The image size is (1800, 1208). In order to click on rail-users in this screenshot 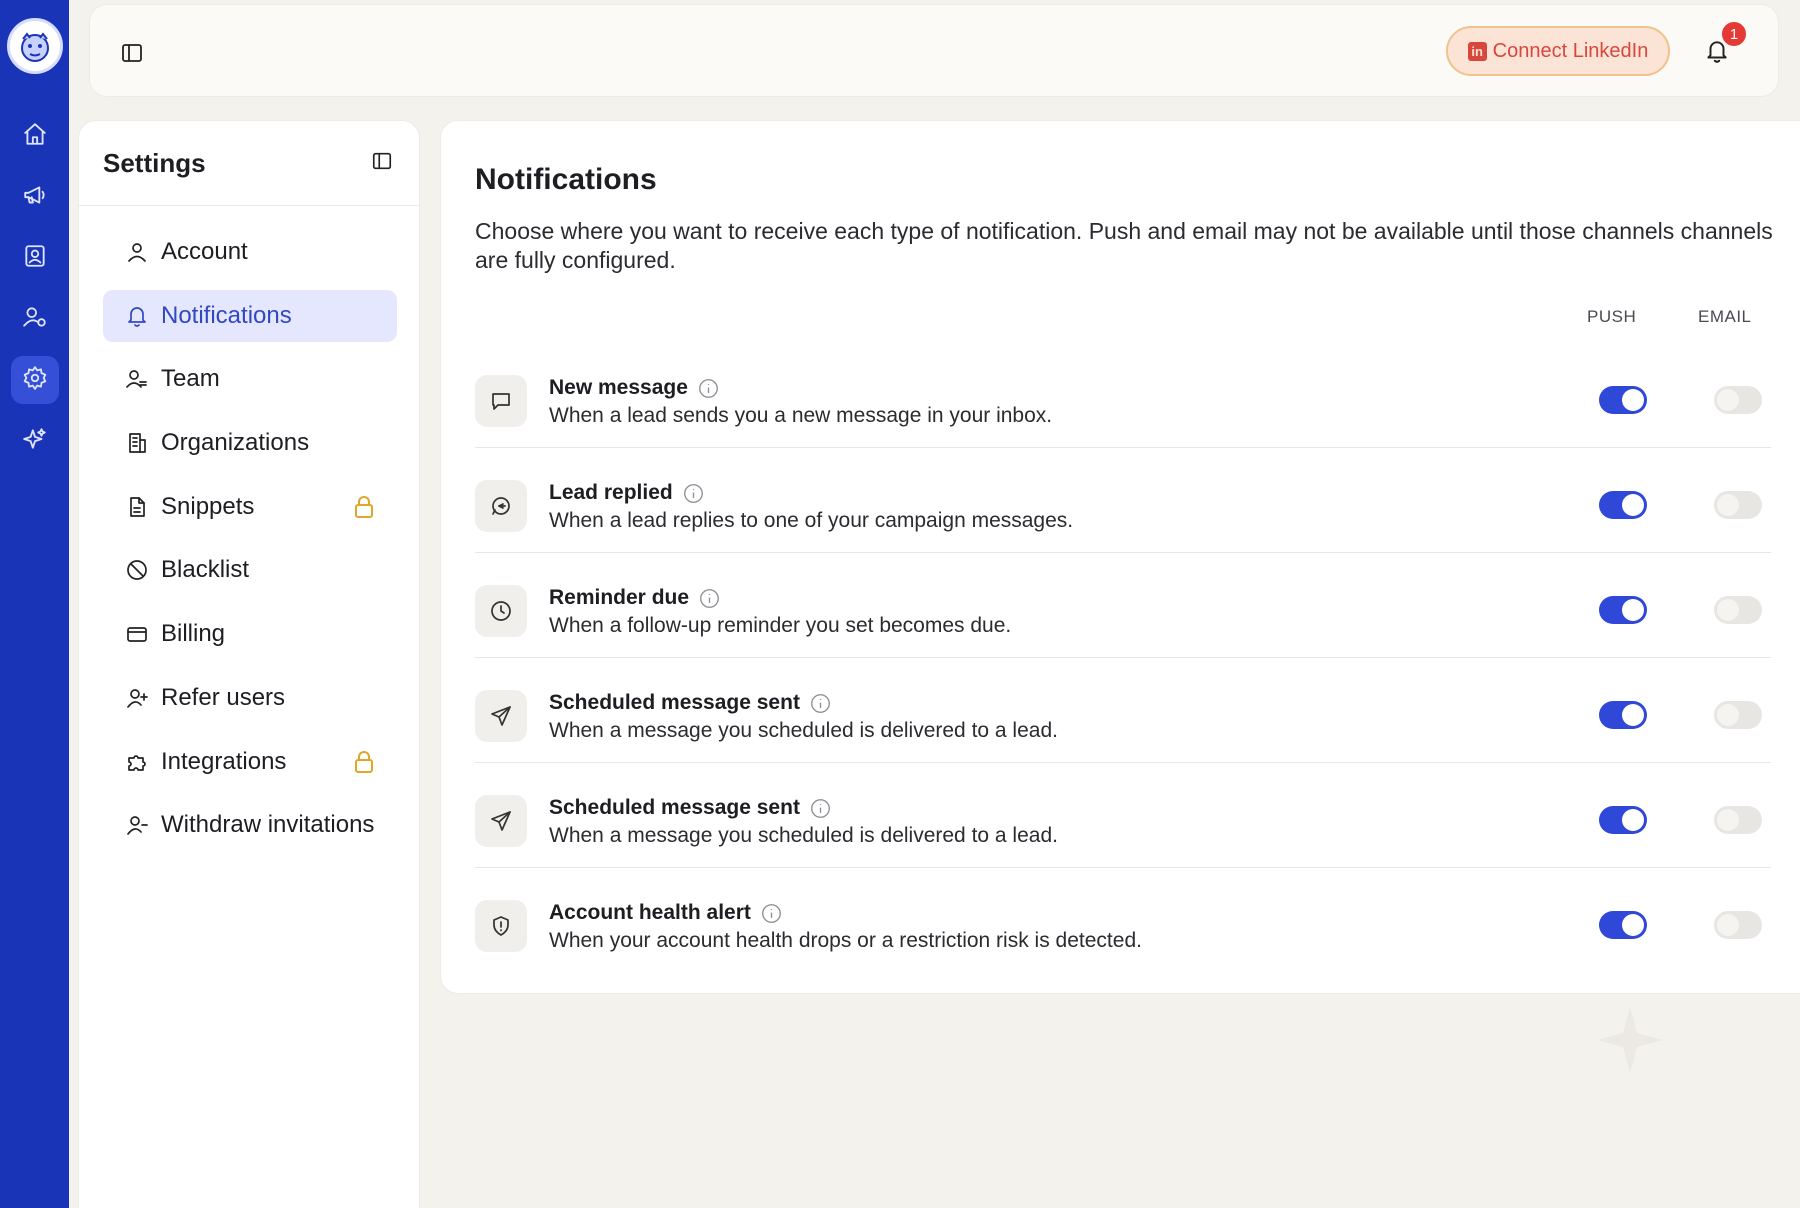, I will do `click(35, 319)`.